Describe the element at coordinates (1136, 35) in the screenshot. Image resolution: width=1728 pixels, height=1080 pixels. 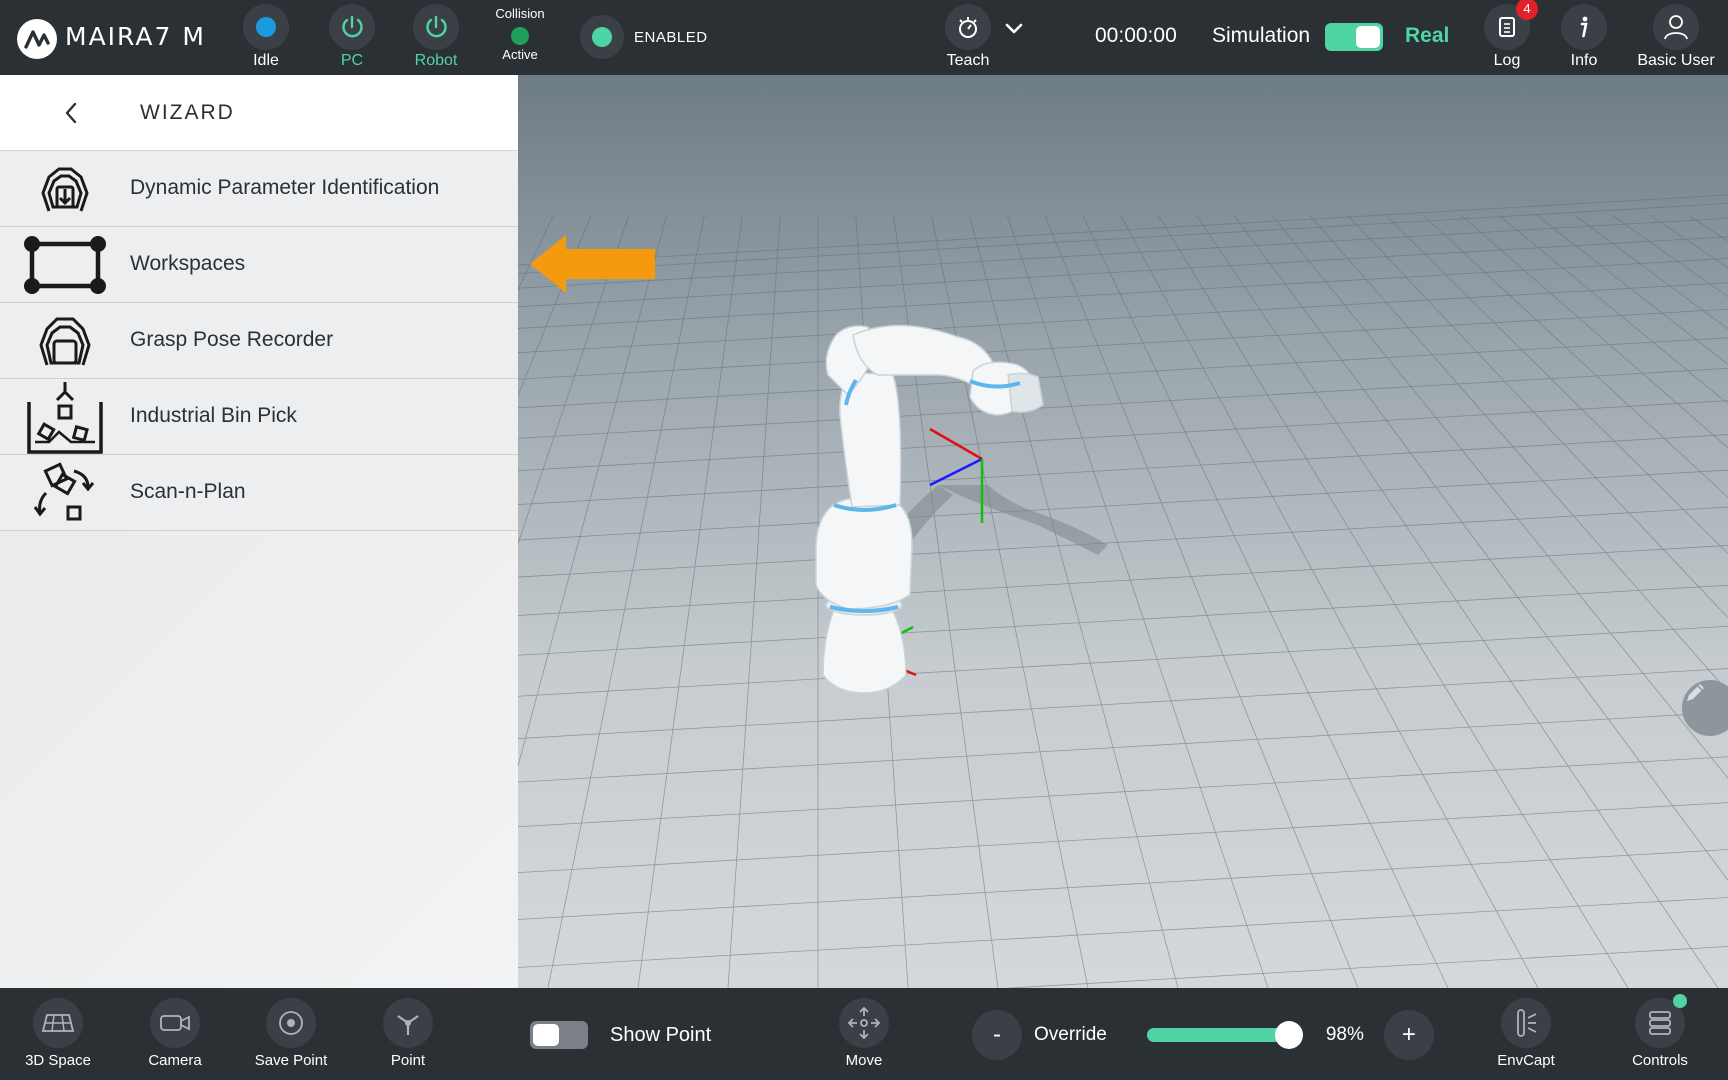
I see `program-timer: 00:00:00` at that location.